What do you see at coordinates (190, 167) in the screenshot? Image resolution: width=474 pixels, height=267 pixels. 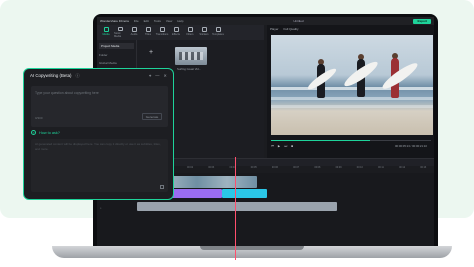 I see `ruler-tick: 00:02` at bounding box center [190, 167].